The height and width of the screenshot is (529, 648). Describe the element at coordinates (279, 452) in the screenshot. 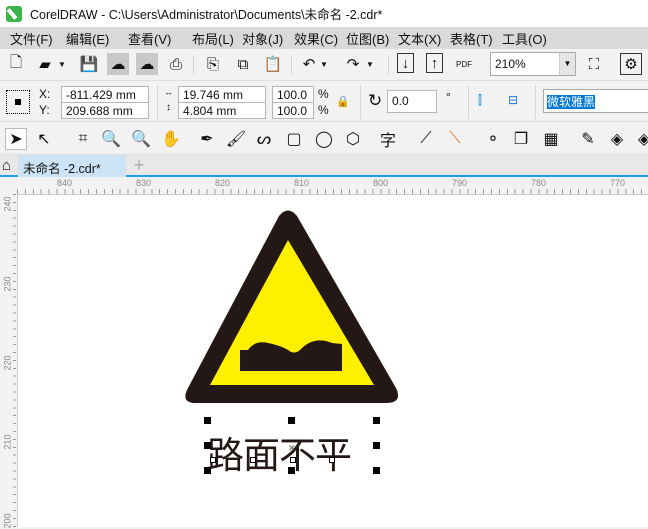

I see `sign-text: 路面不平` at that location.